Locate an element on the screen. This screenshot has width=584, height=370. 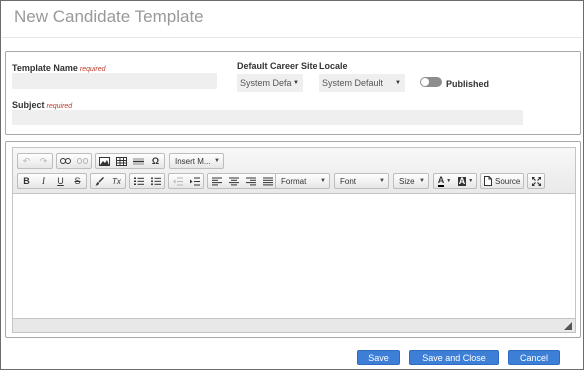
brush-icon is located at coordinates (99, 181).